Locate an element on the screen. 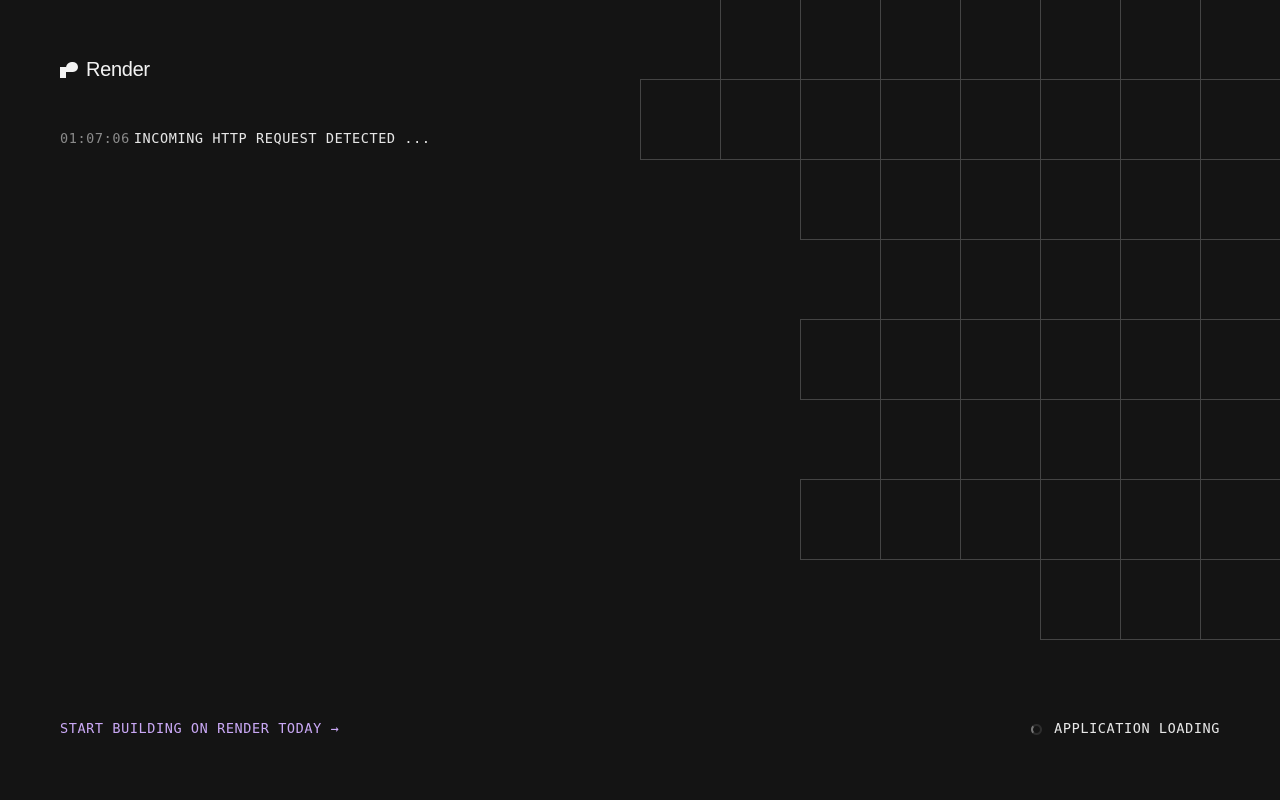 Image resolution: width=1280 pixels, height=800 pixels. render-logo: Render is located at coordinates (105, 70).